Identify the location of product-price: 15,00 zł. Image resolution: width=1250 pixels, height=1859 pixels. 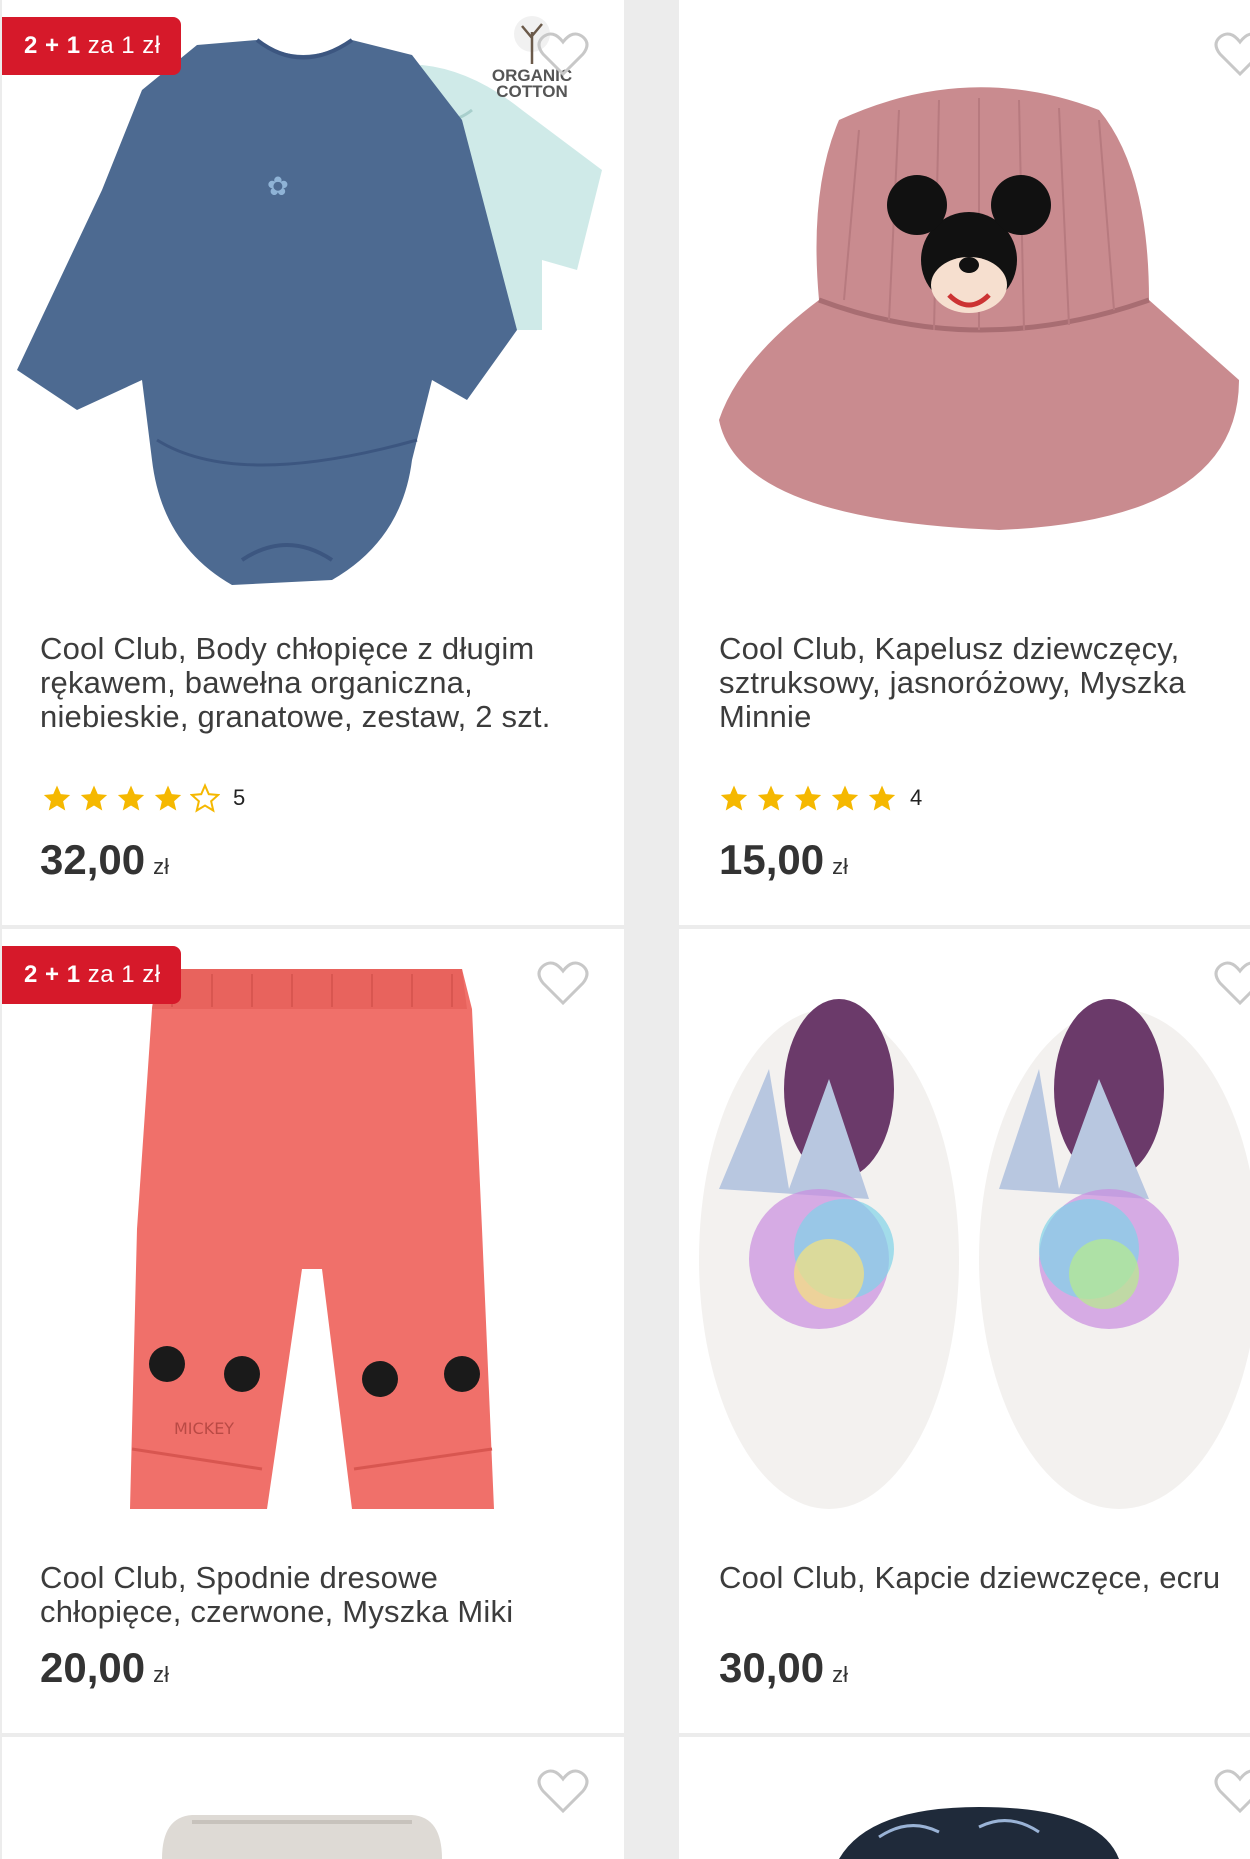
(783, 860).